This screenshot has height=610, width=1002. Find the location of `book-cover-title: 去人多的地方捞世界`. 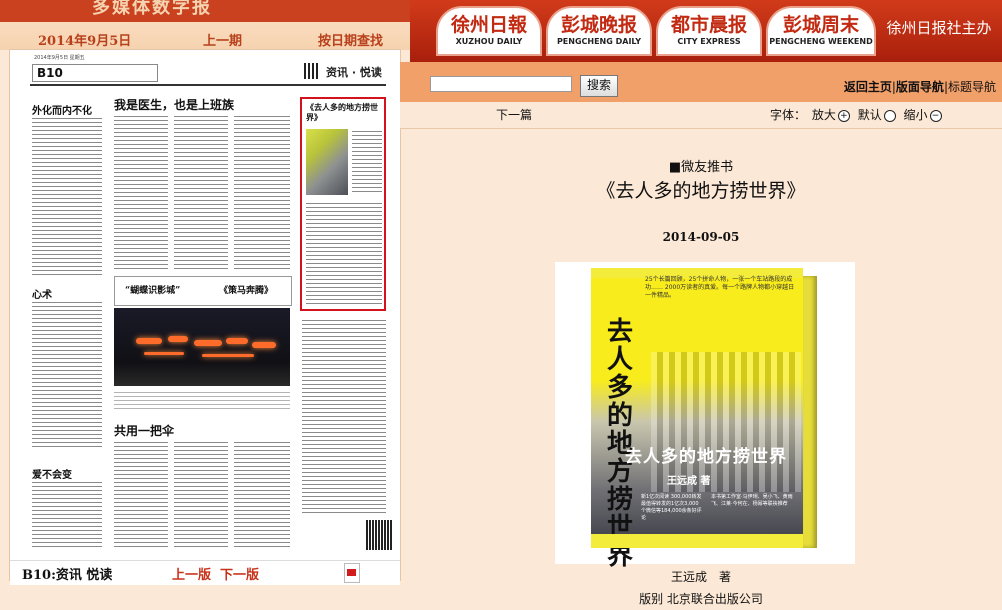

book-cover-title: 去人多的地方捞世界 is located at coordinates (706, 457).